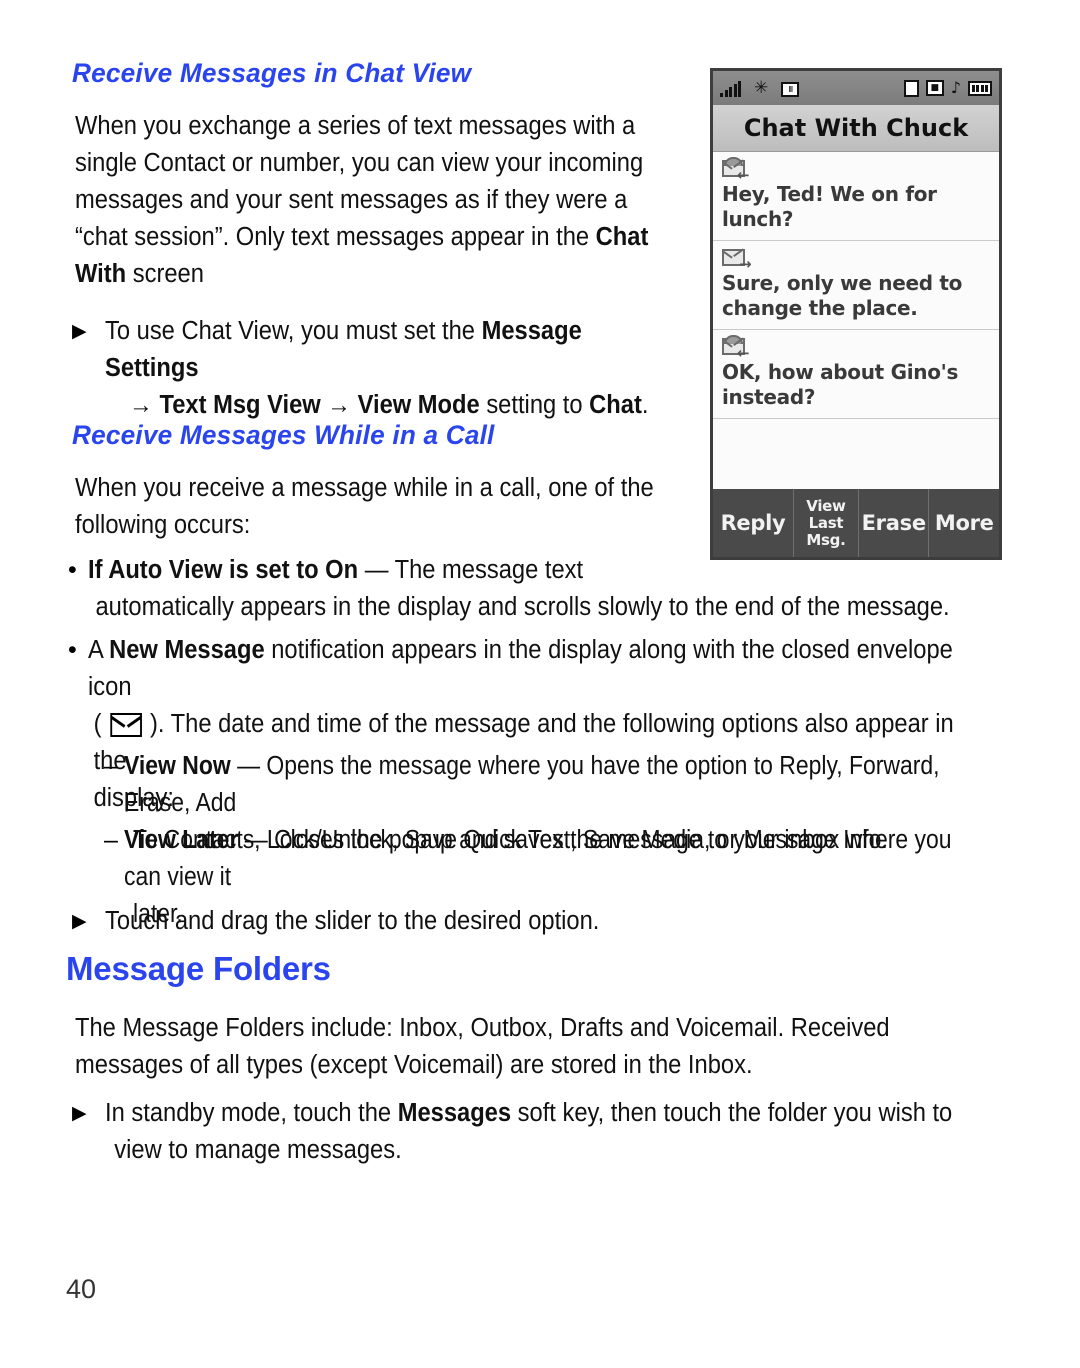 This screenshot has height=1368, width=1080. I want to click on section-heading-receive-chat-view: Receive Messages in Chat View, so click(272, 73).